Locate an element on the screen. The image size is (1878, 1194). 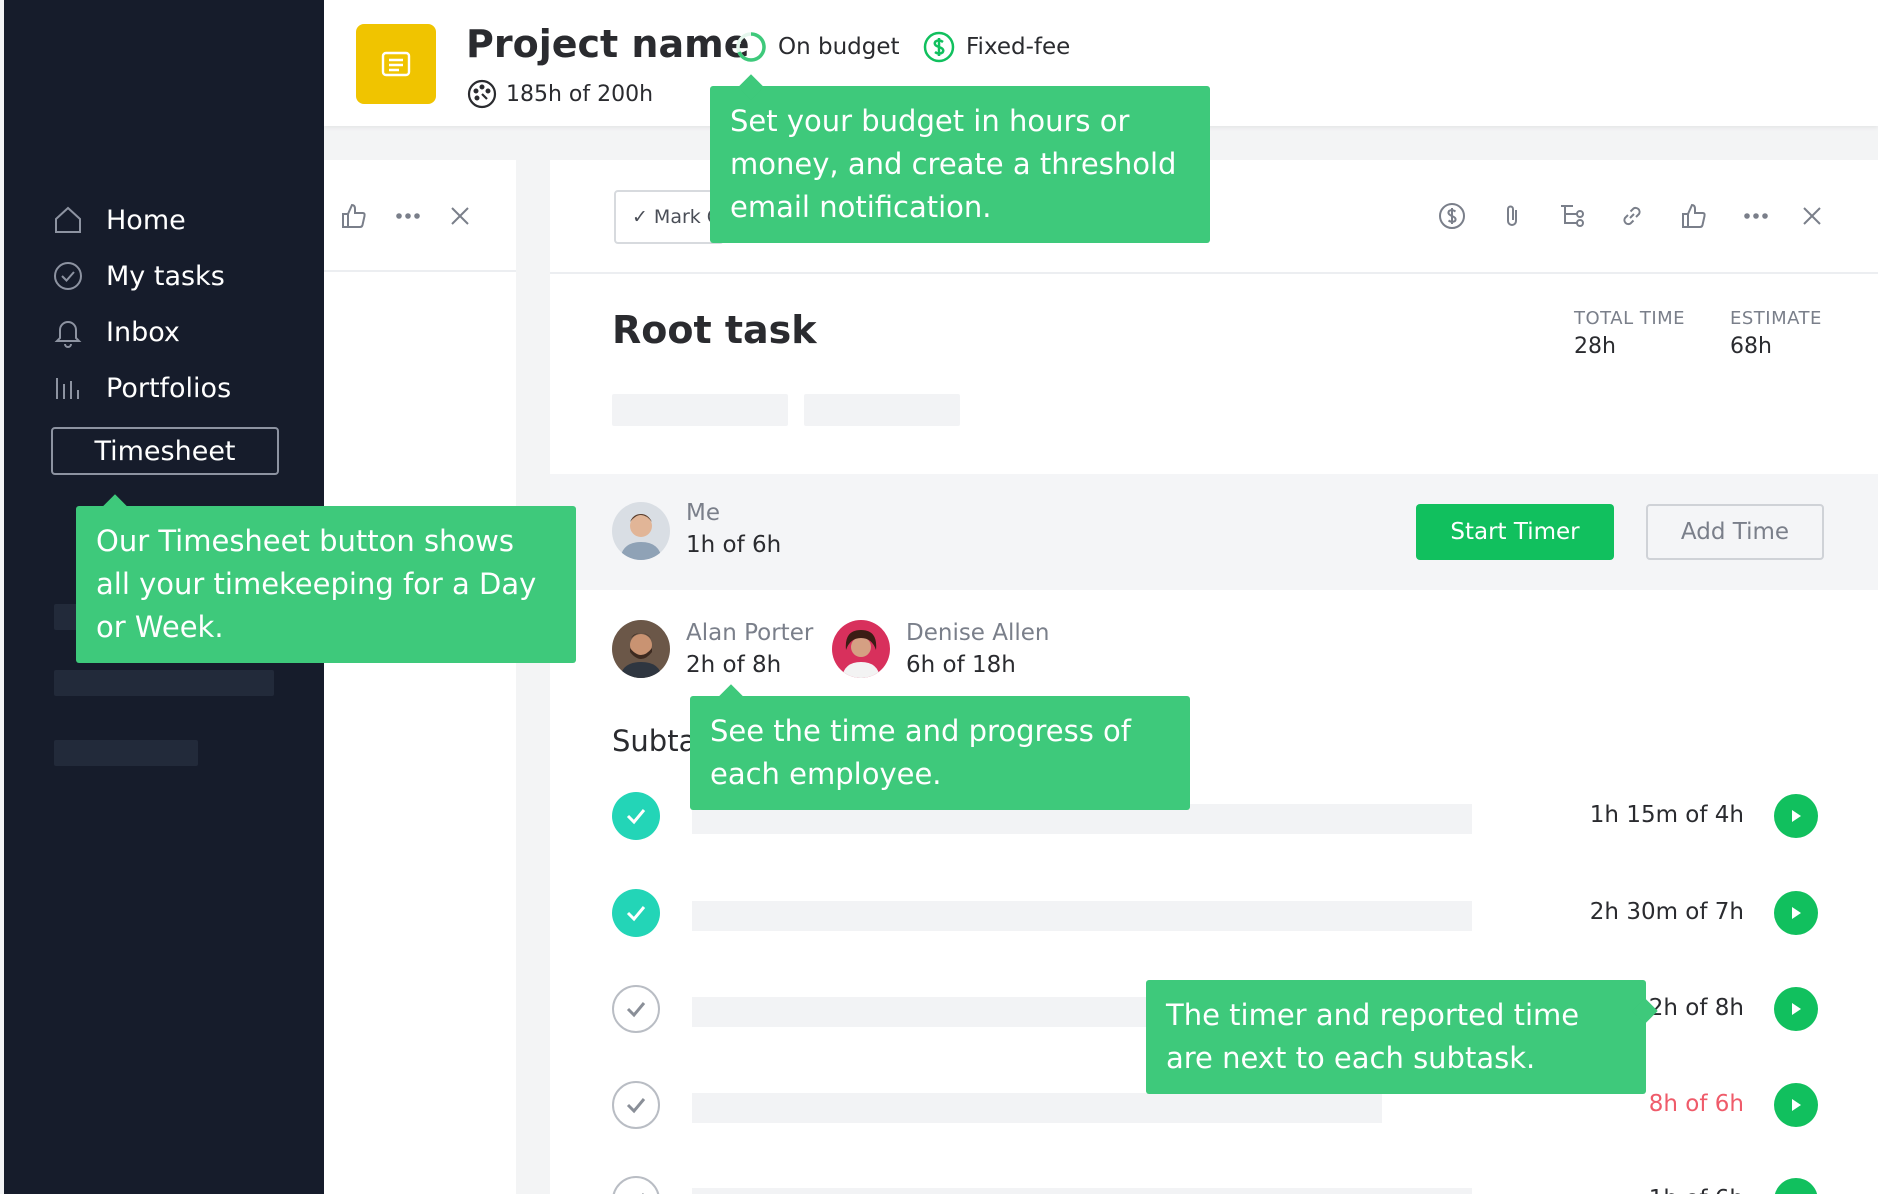
person-time: 6h of 18h is located at coordinates (961, 665).